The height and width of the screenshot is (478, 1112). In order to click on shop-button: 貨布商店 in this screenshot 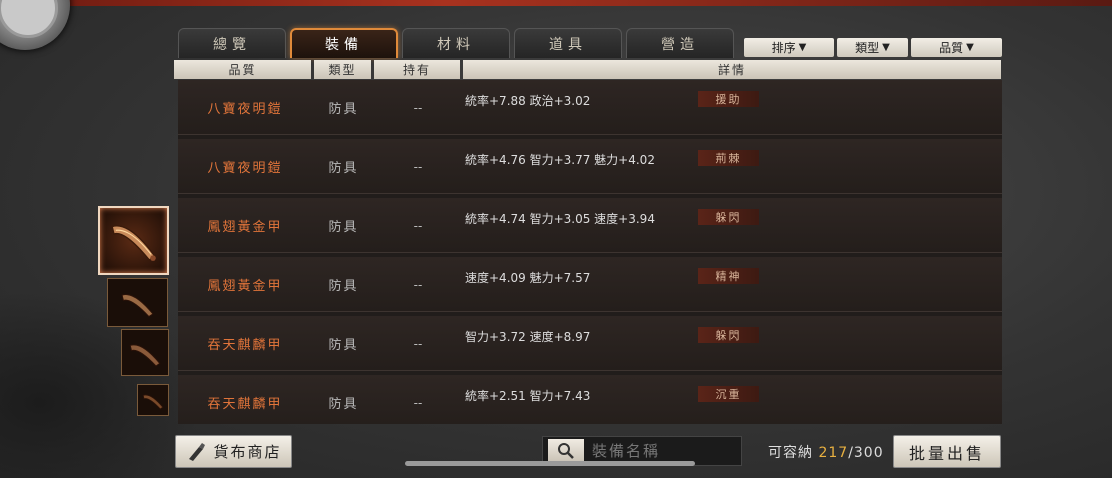, I will do `click(233, 451)`.